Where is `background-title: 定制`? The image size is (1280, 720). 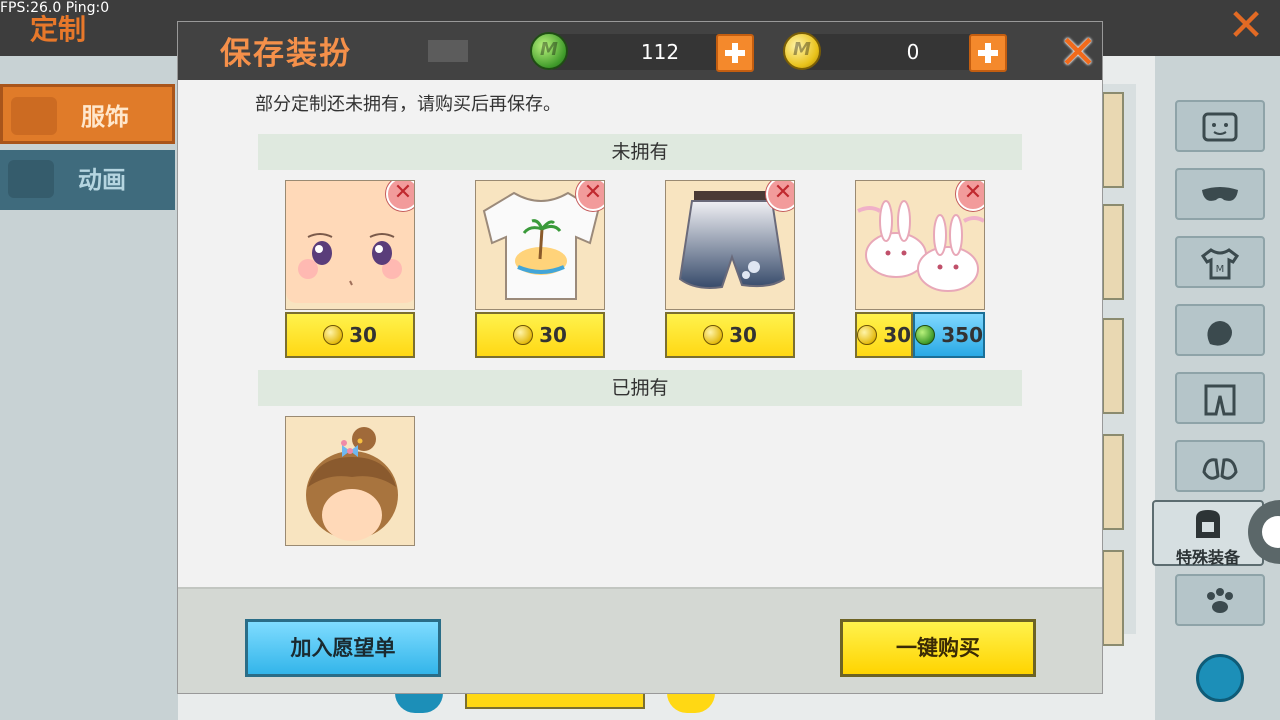 background-title: 定制 is located at coordinates (58, 29).